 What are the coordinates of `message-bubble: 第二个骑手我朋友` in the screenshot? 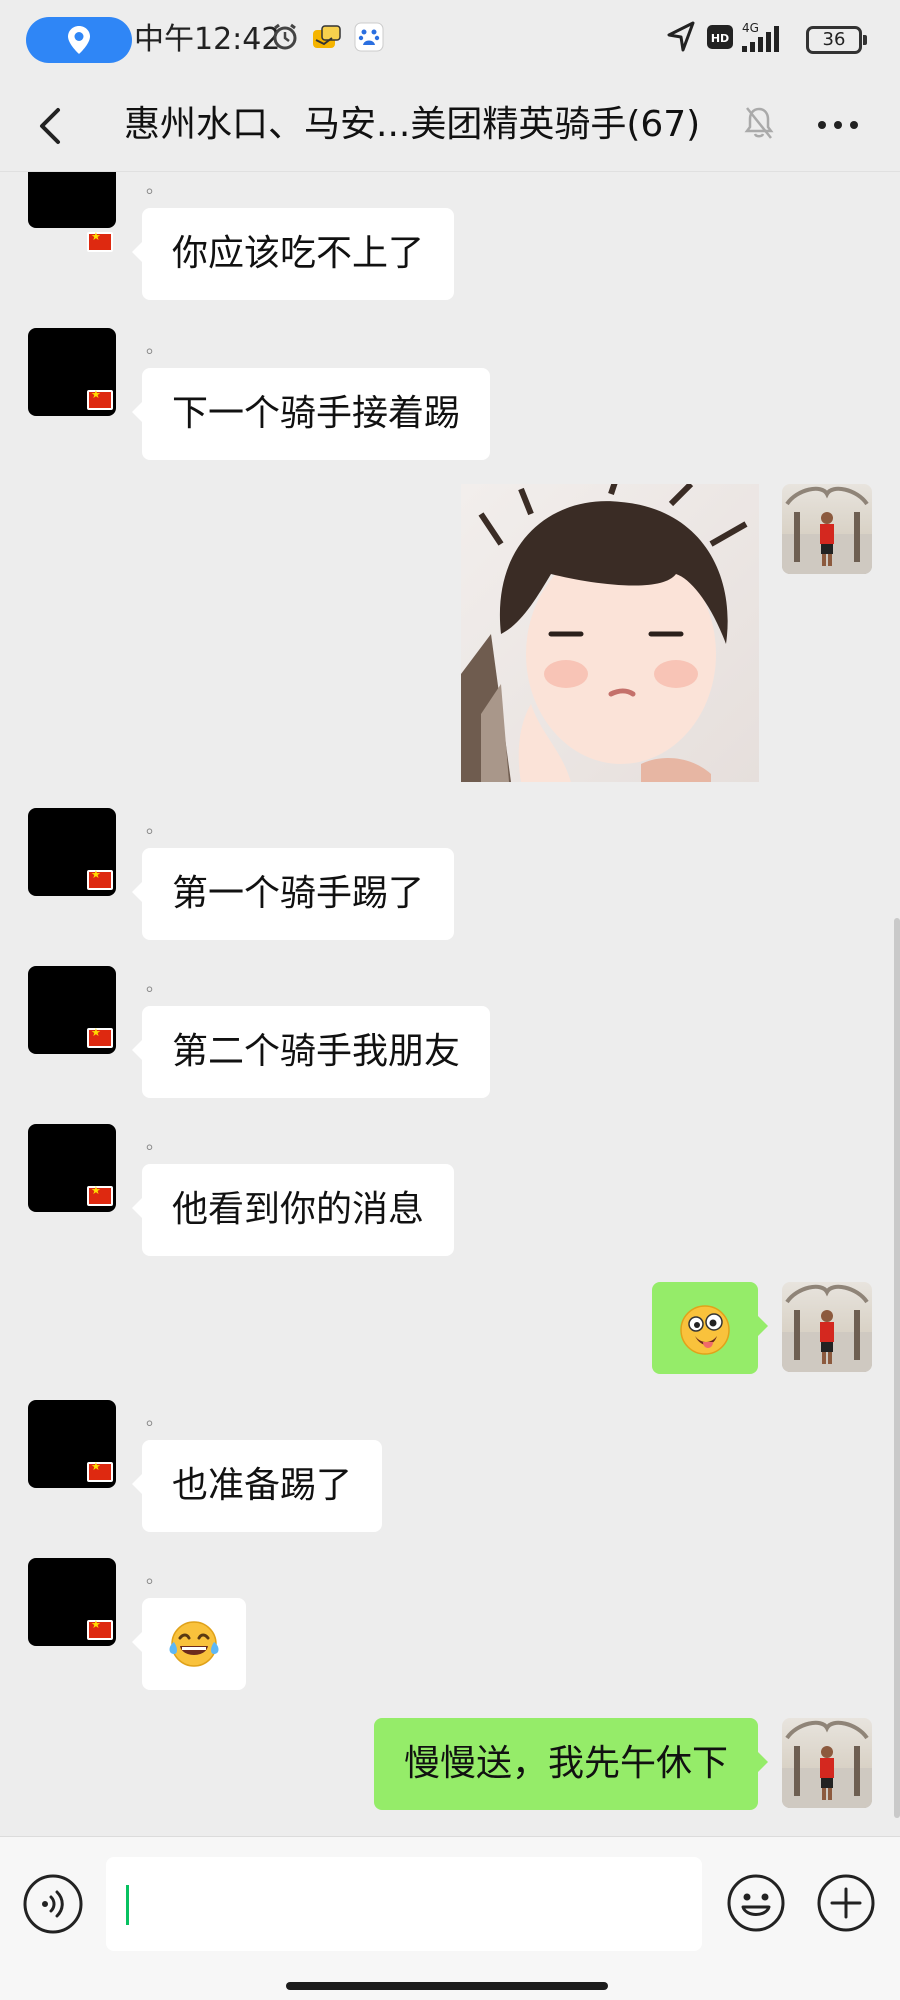 It's located at (311, 1052).